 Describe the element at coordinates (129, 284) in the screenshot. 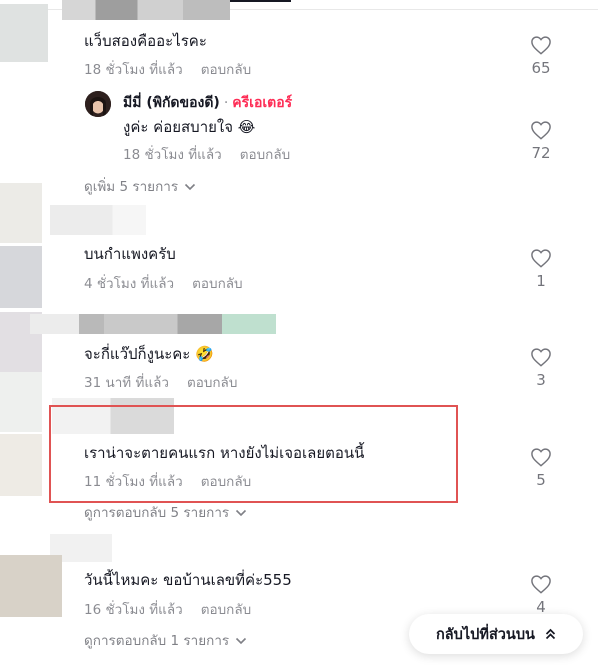

I see `comment-time: 4 ชั่วโมง ที่แล้ว` at that location.